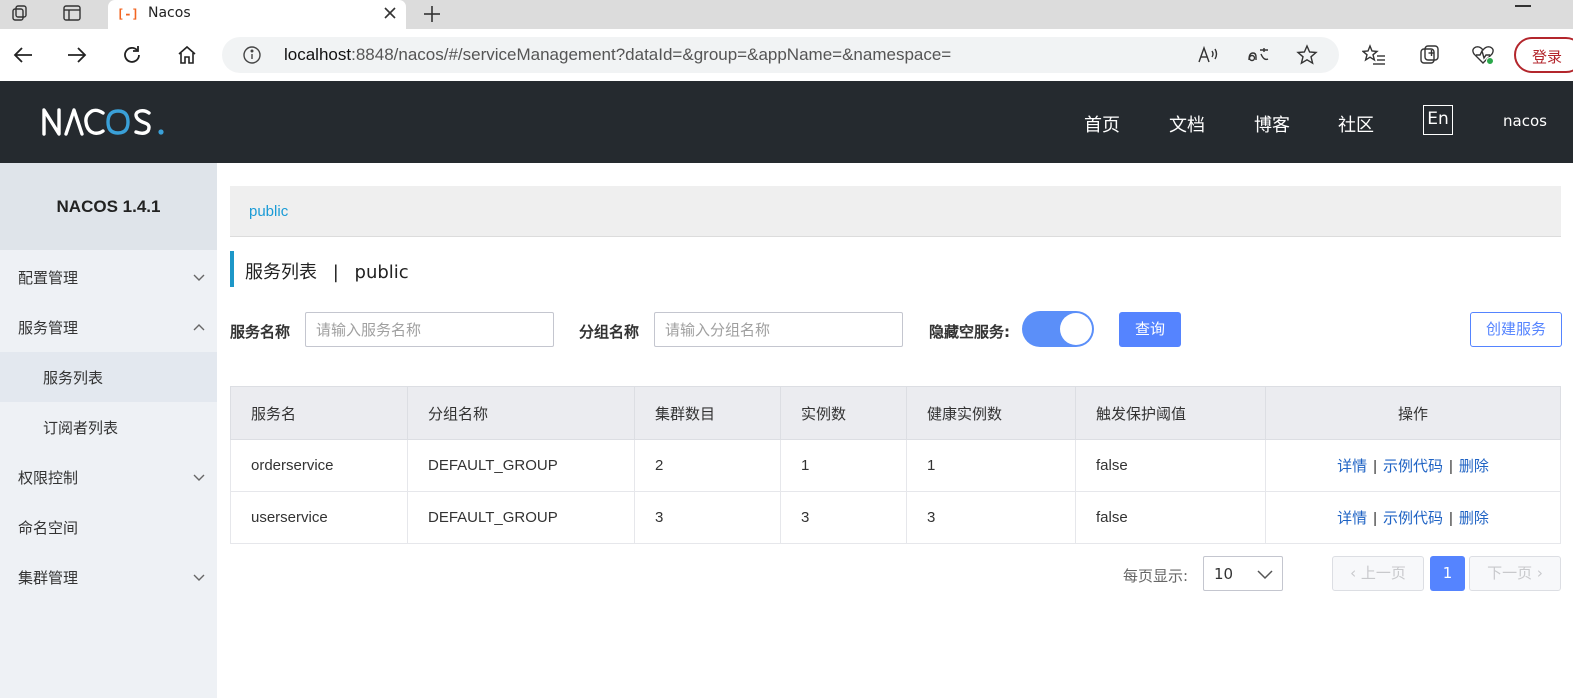 The width and height of the screenshot is (1573, 698). Describe the element at coordinates (991, 517) in the screenshot. I see `healthy-count-cell: 3` at that location.